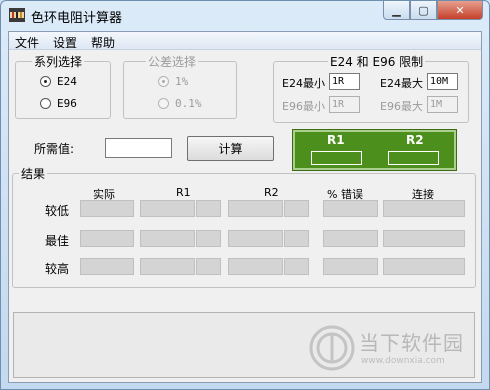  I want to click on radio-tol-1-label: 1%, so click(182, 81).